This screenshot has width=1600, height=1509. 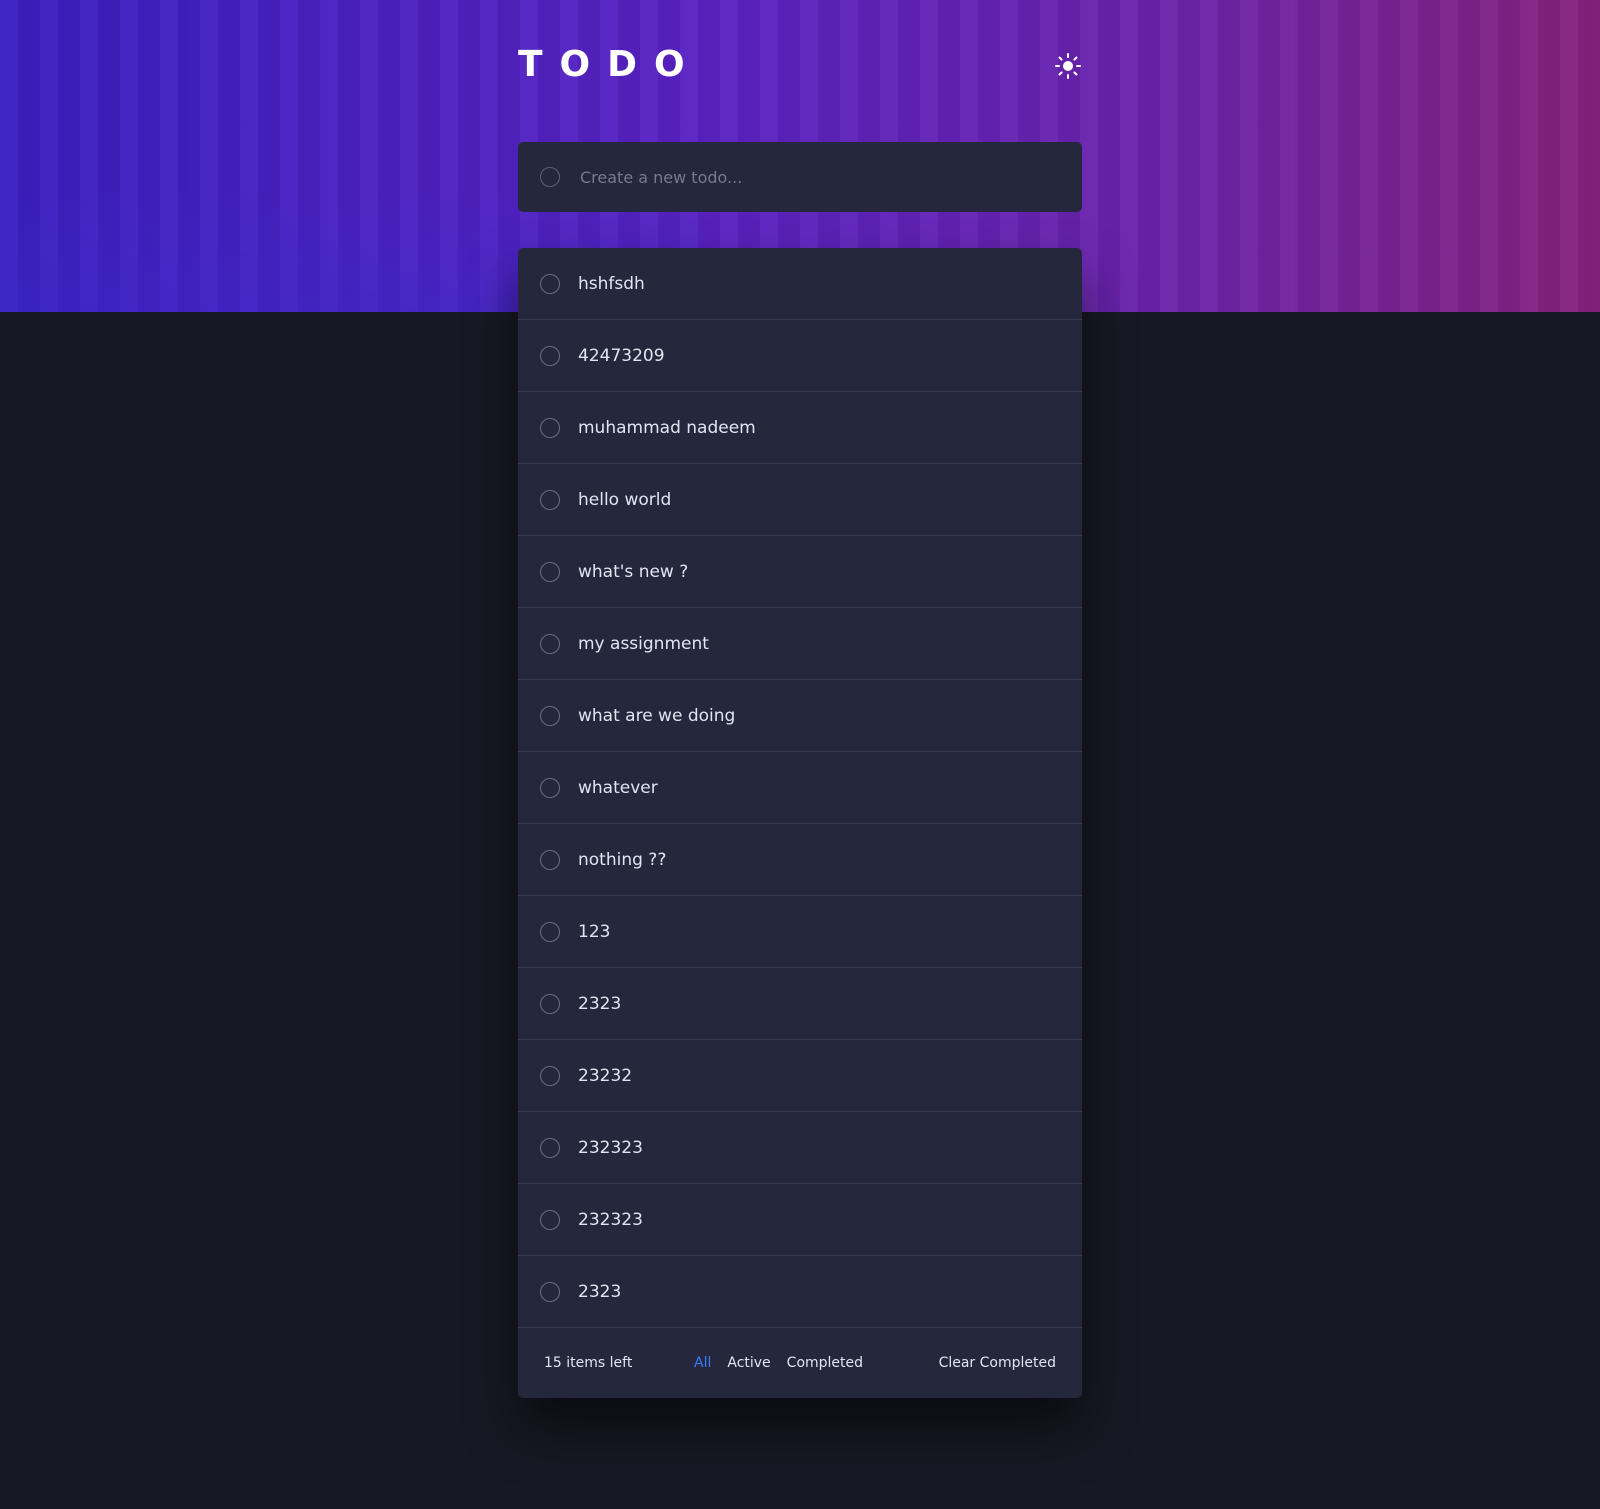 I want to click on todo-text: whatever, so click(x=618, y=787).